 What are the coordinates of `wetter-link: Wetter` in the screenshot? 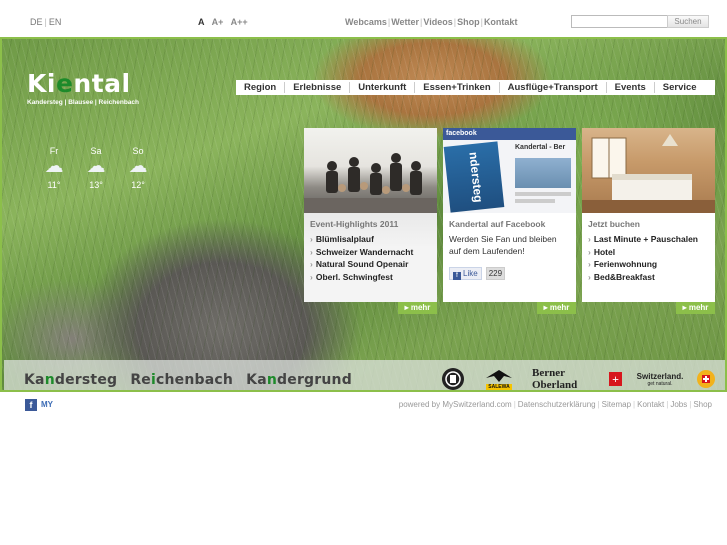 It's located at (405, 22).